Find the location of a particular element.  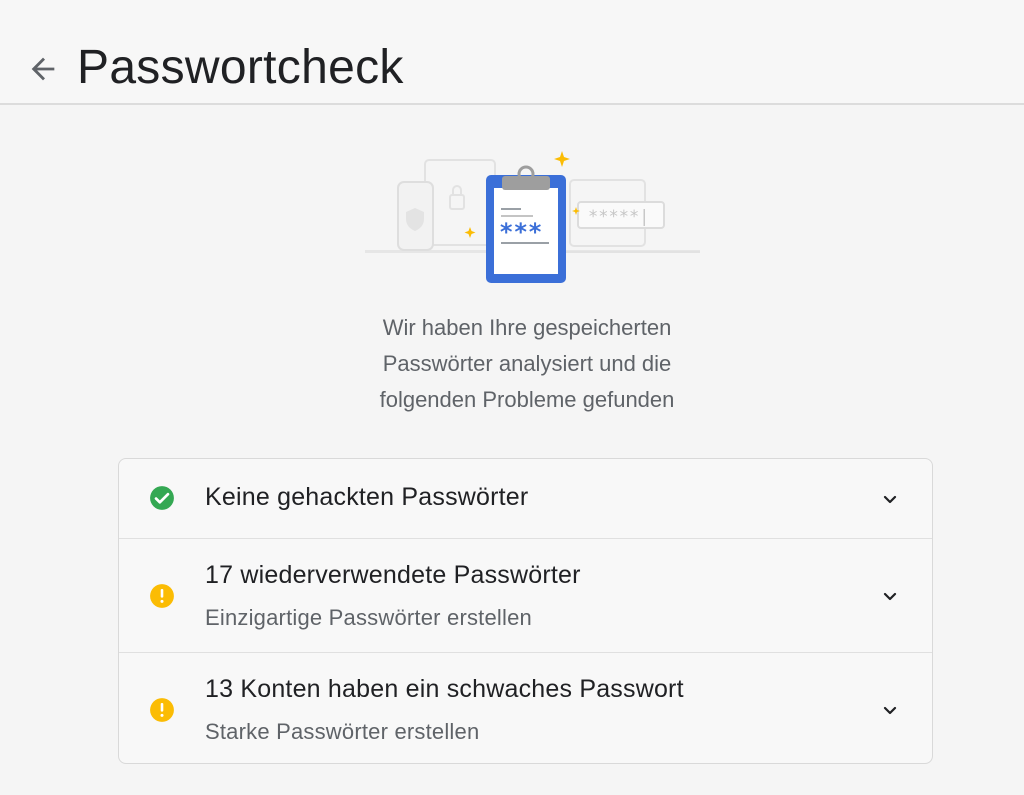

check-title: 17 wiederverwendete Passwörter is located at coordinates (393, 575).